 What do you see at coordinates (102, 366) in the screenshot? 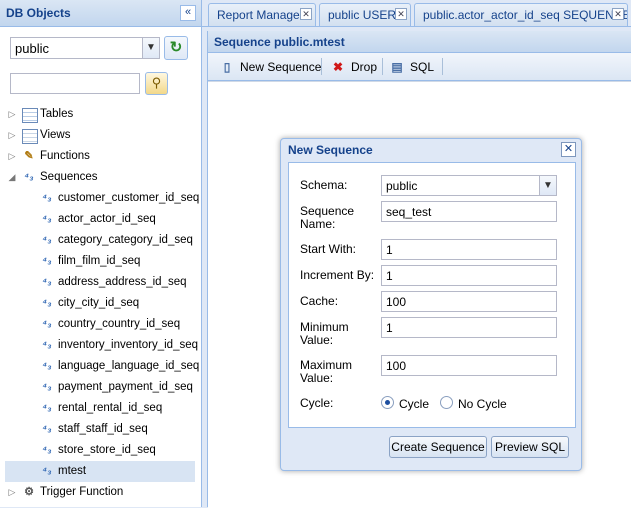
I see `tree-item: ⁴₃ language_language_id_seq` at bounding box center [102, 366].